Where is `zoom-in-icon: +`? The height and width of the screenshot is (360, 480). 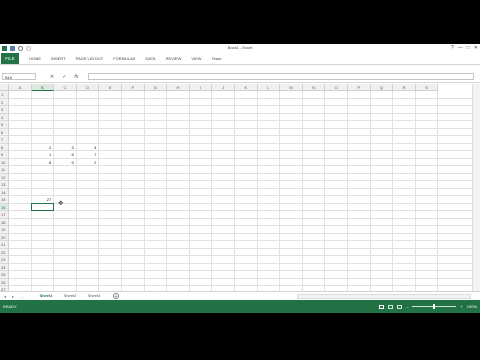 zoom-in-icon: + is located at coordinates (461, 306).